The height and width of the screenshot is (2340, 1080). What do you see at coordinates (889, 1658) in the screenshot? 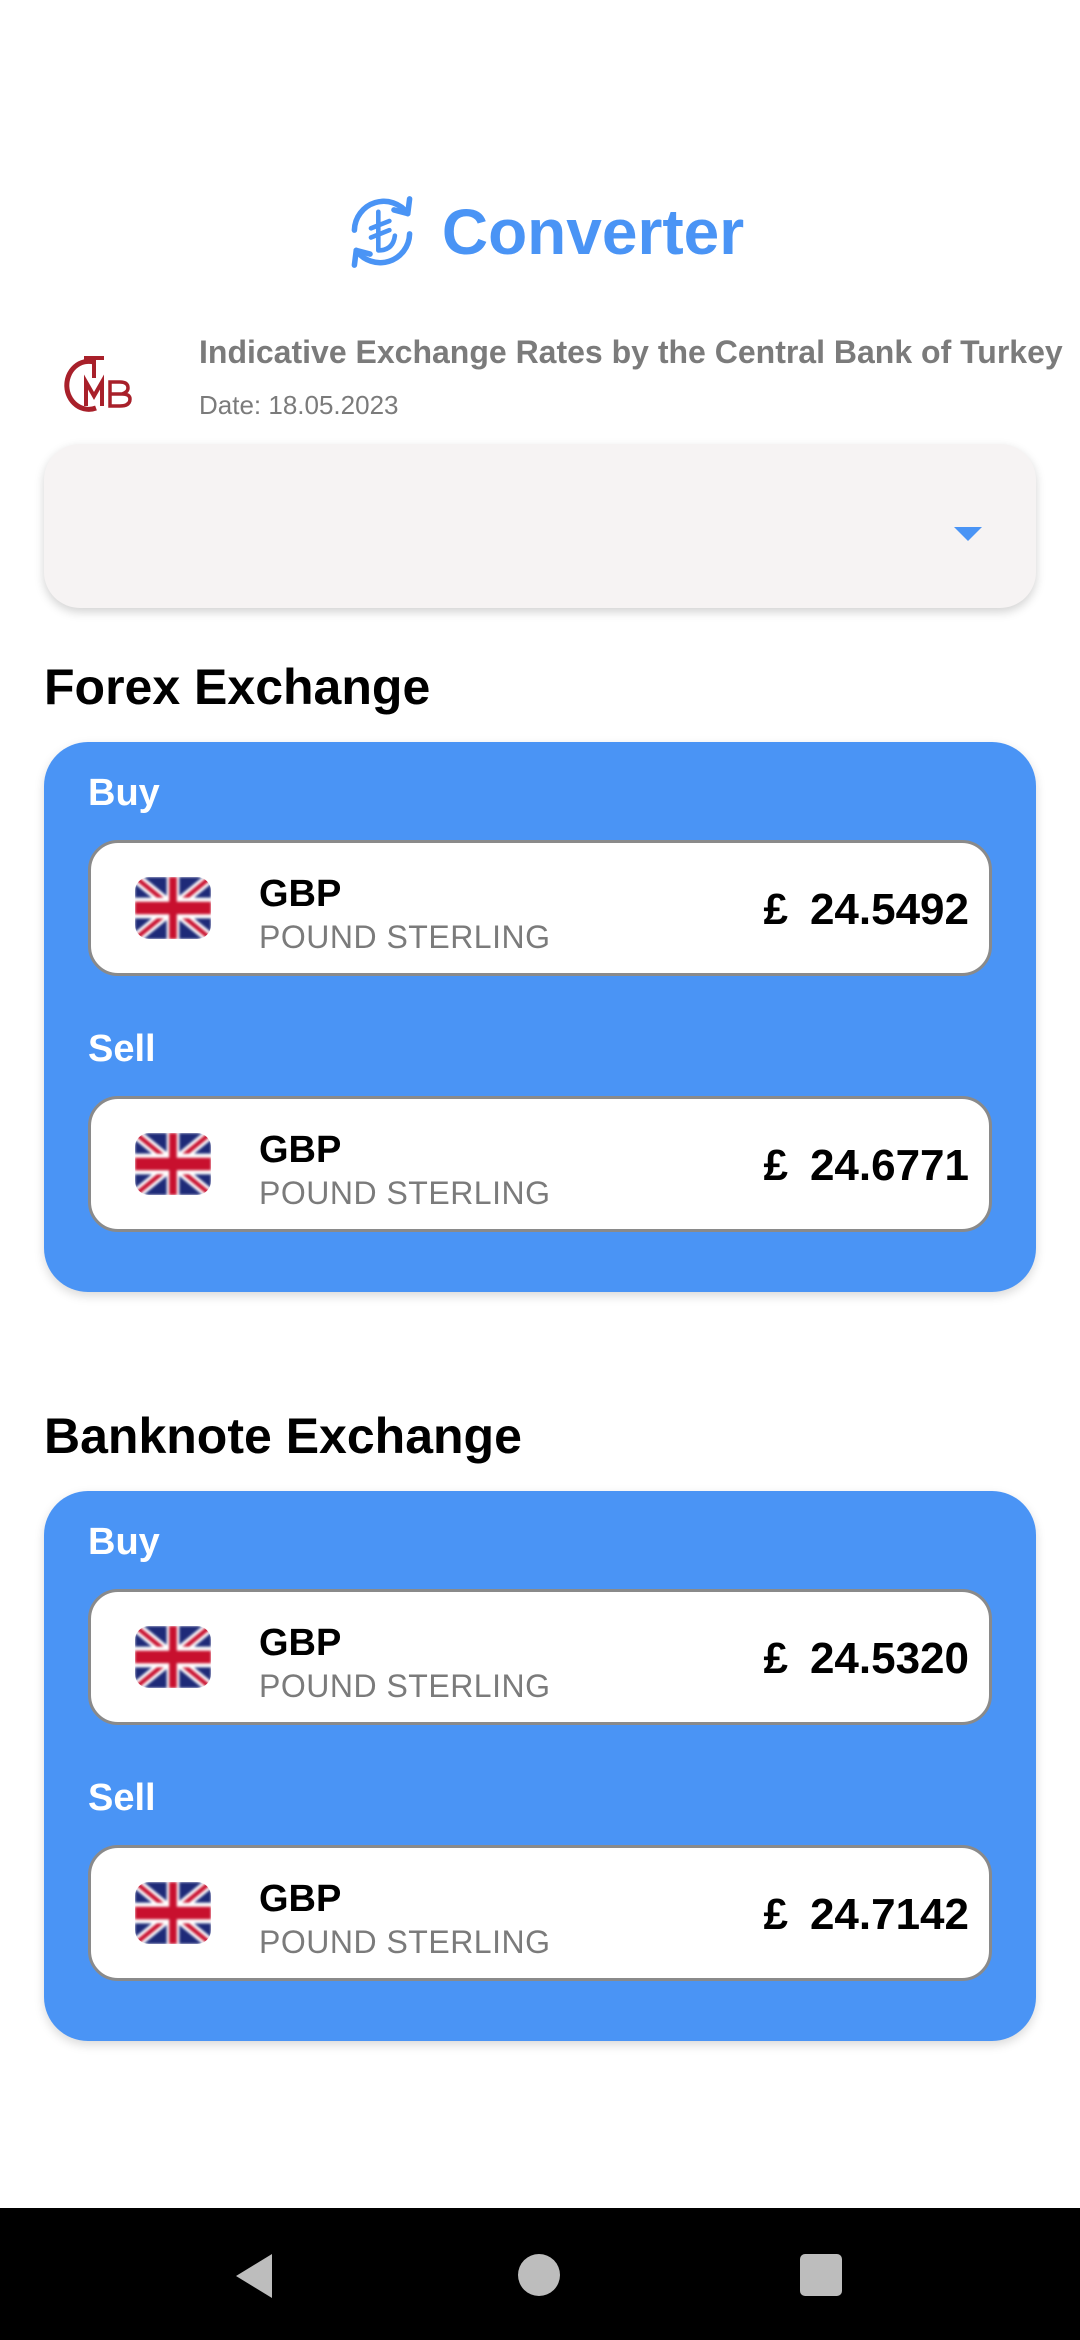
I see `rate-value: 24.5320` at bounding box center [889, 1658].